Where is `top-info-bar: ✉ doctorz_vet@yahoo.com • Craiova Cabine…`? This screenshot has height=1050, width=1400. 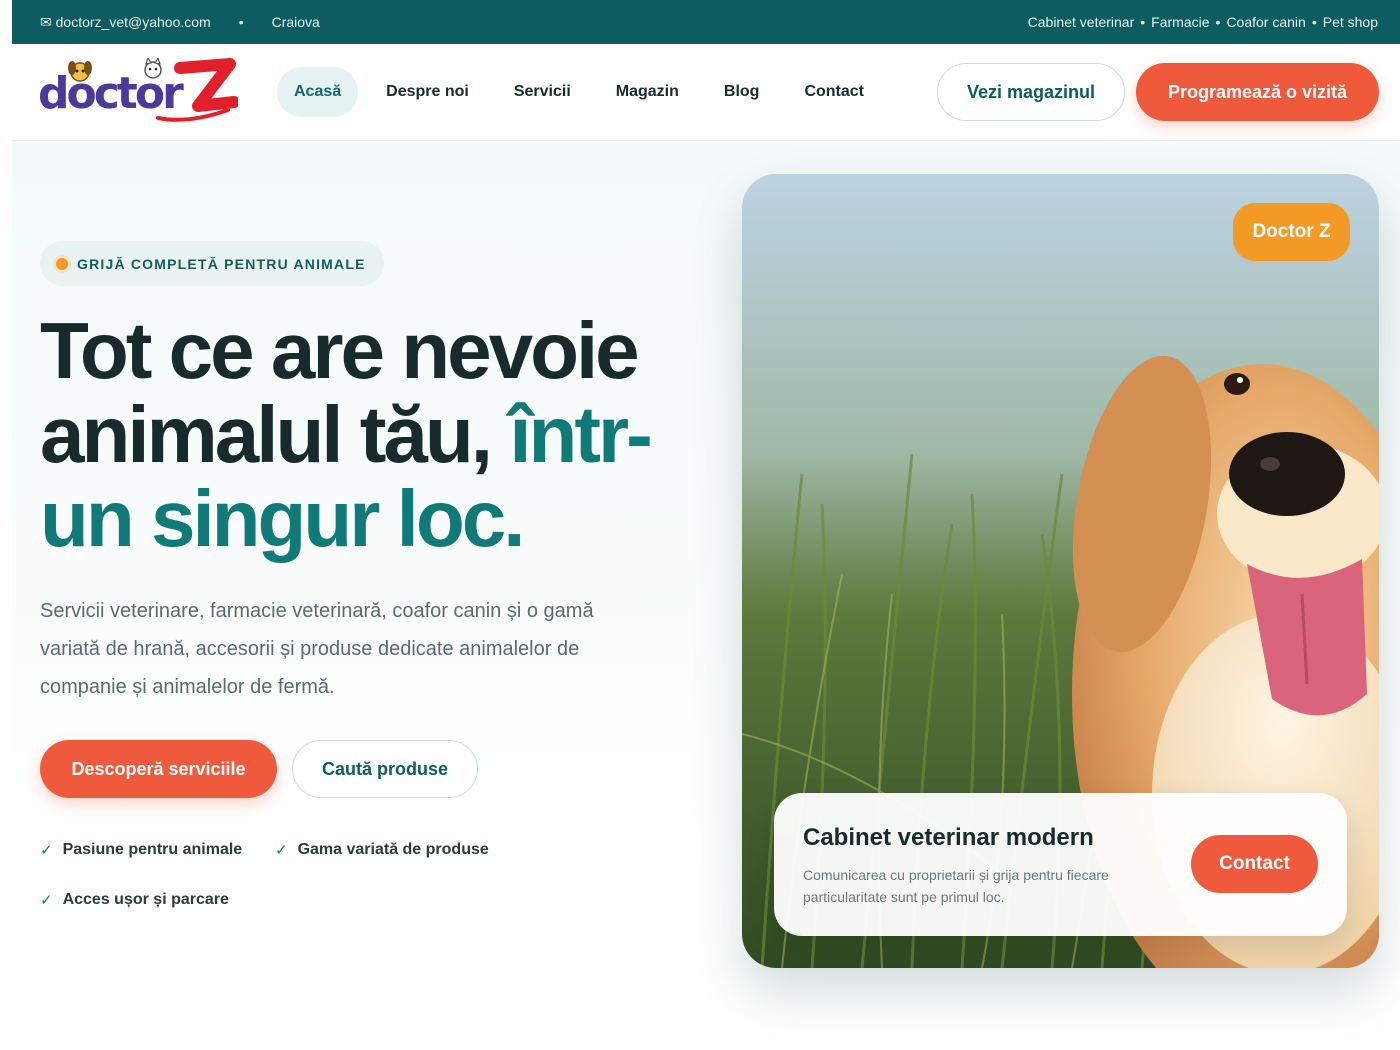
top-info-bar: ✉ doctorz_vet@yahoo.com • Craiova Cabine… is located at coordinates (706, 22).